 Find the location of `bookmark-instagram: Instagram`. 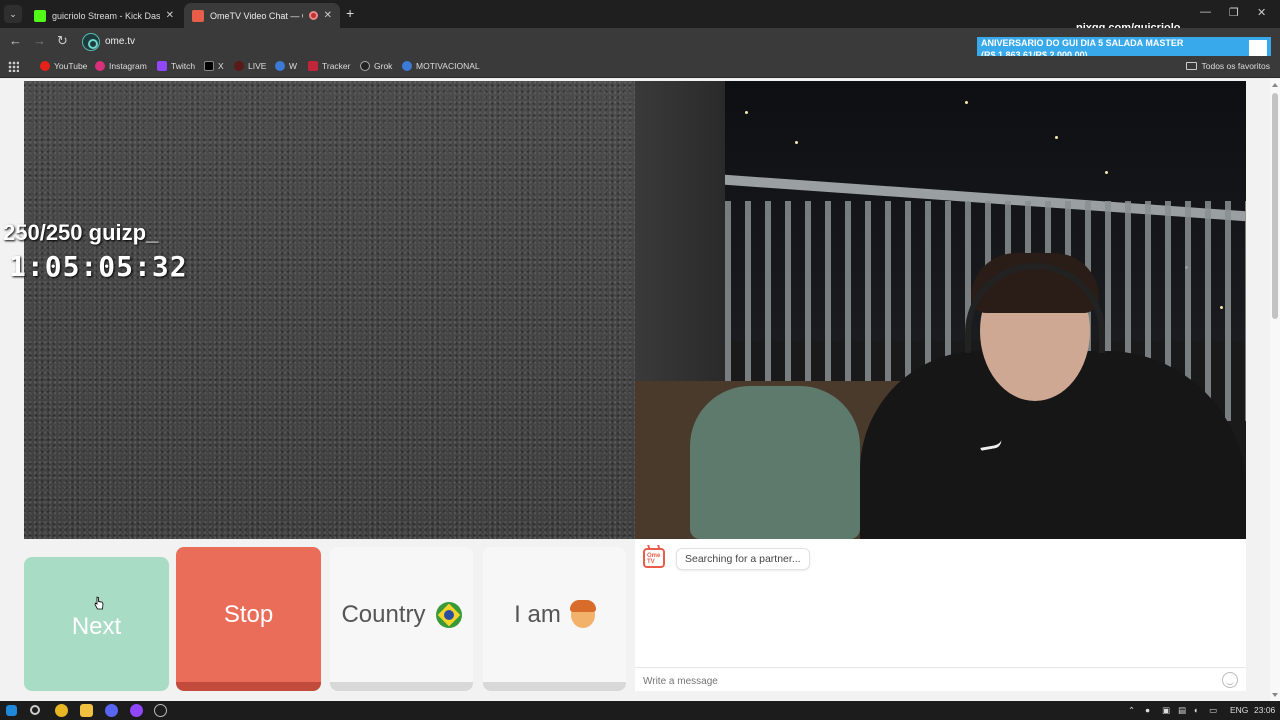

bookmark-instagram: Instagram is located at coordinates (121, 66).